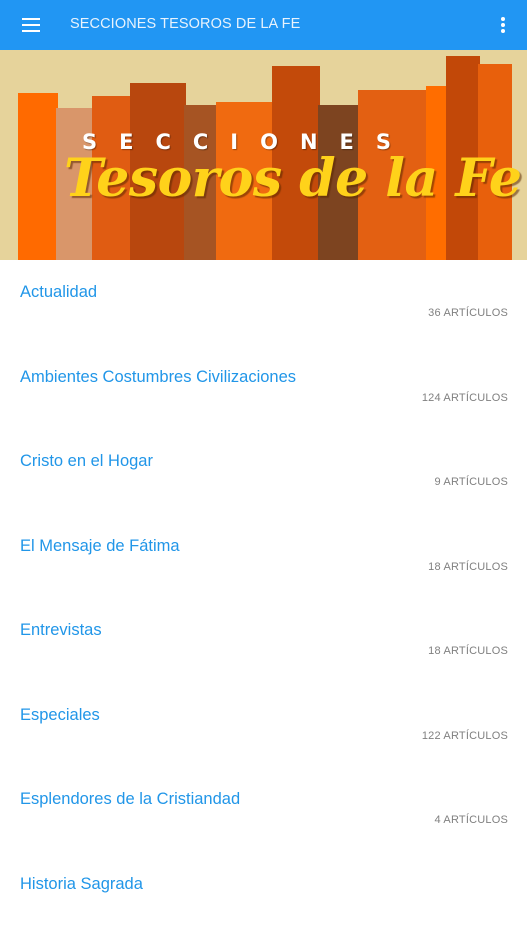 The image size is (527, 936). I want to click on section-name: Entrevistas, so click(61, 630).